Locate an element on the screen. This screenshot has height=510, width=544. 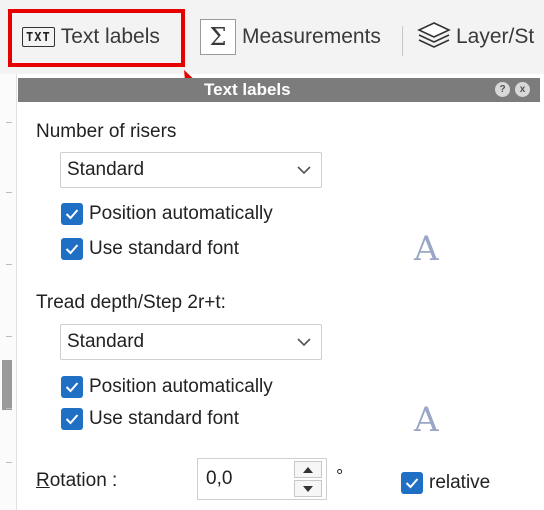
spin-down-button is located at coordinates (308, 488).